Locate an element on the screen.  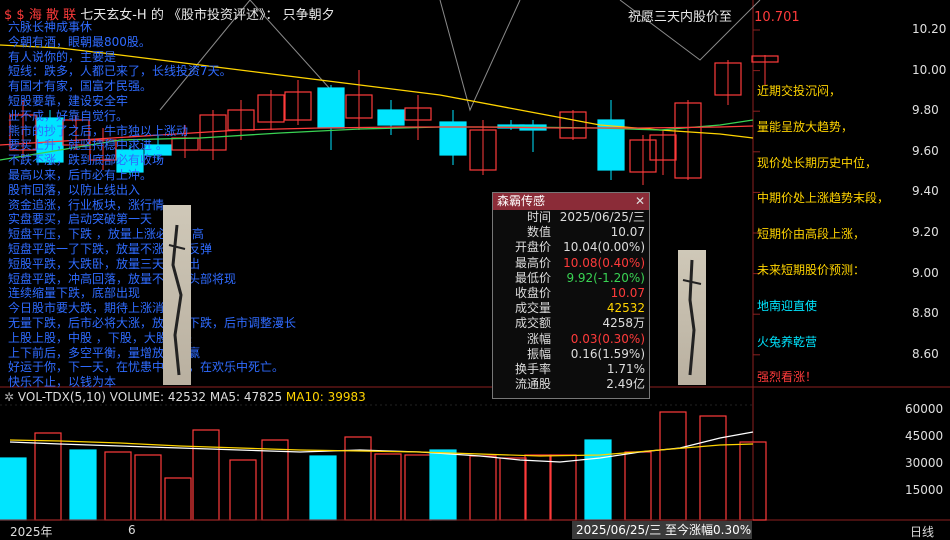
vol-value: VOLUME: 42532 is located at coordinates (158, 397).